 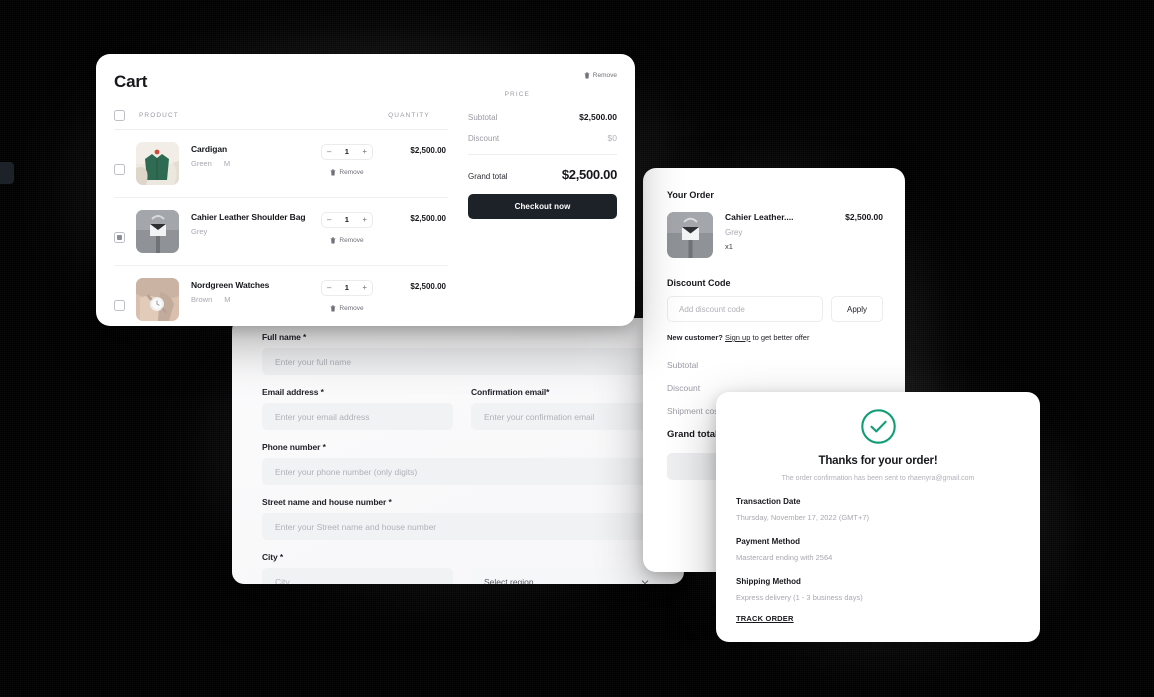 What do you see at coordinates (199, 231) in the screenshot?
I see `product-color: Grey` at bounding box center [199, 231].